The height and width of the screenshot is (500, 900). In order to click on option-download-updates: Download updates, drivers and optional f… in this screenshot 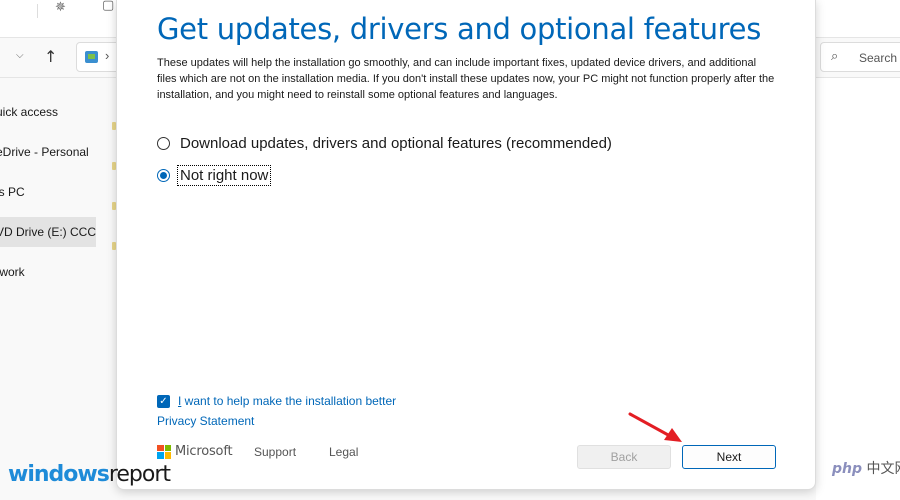, I will do `click(385, 143)`.